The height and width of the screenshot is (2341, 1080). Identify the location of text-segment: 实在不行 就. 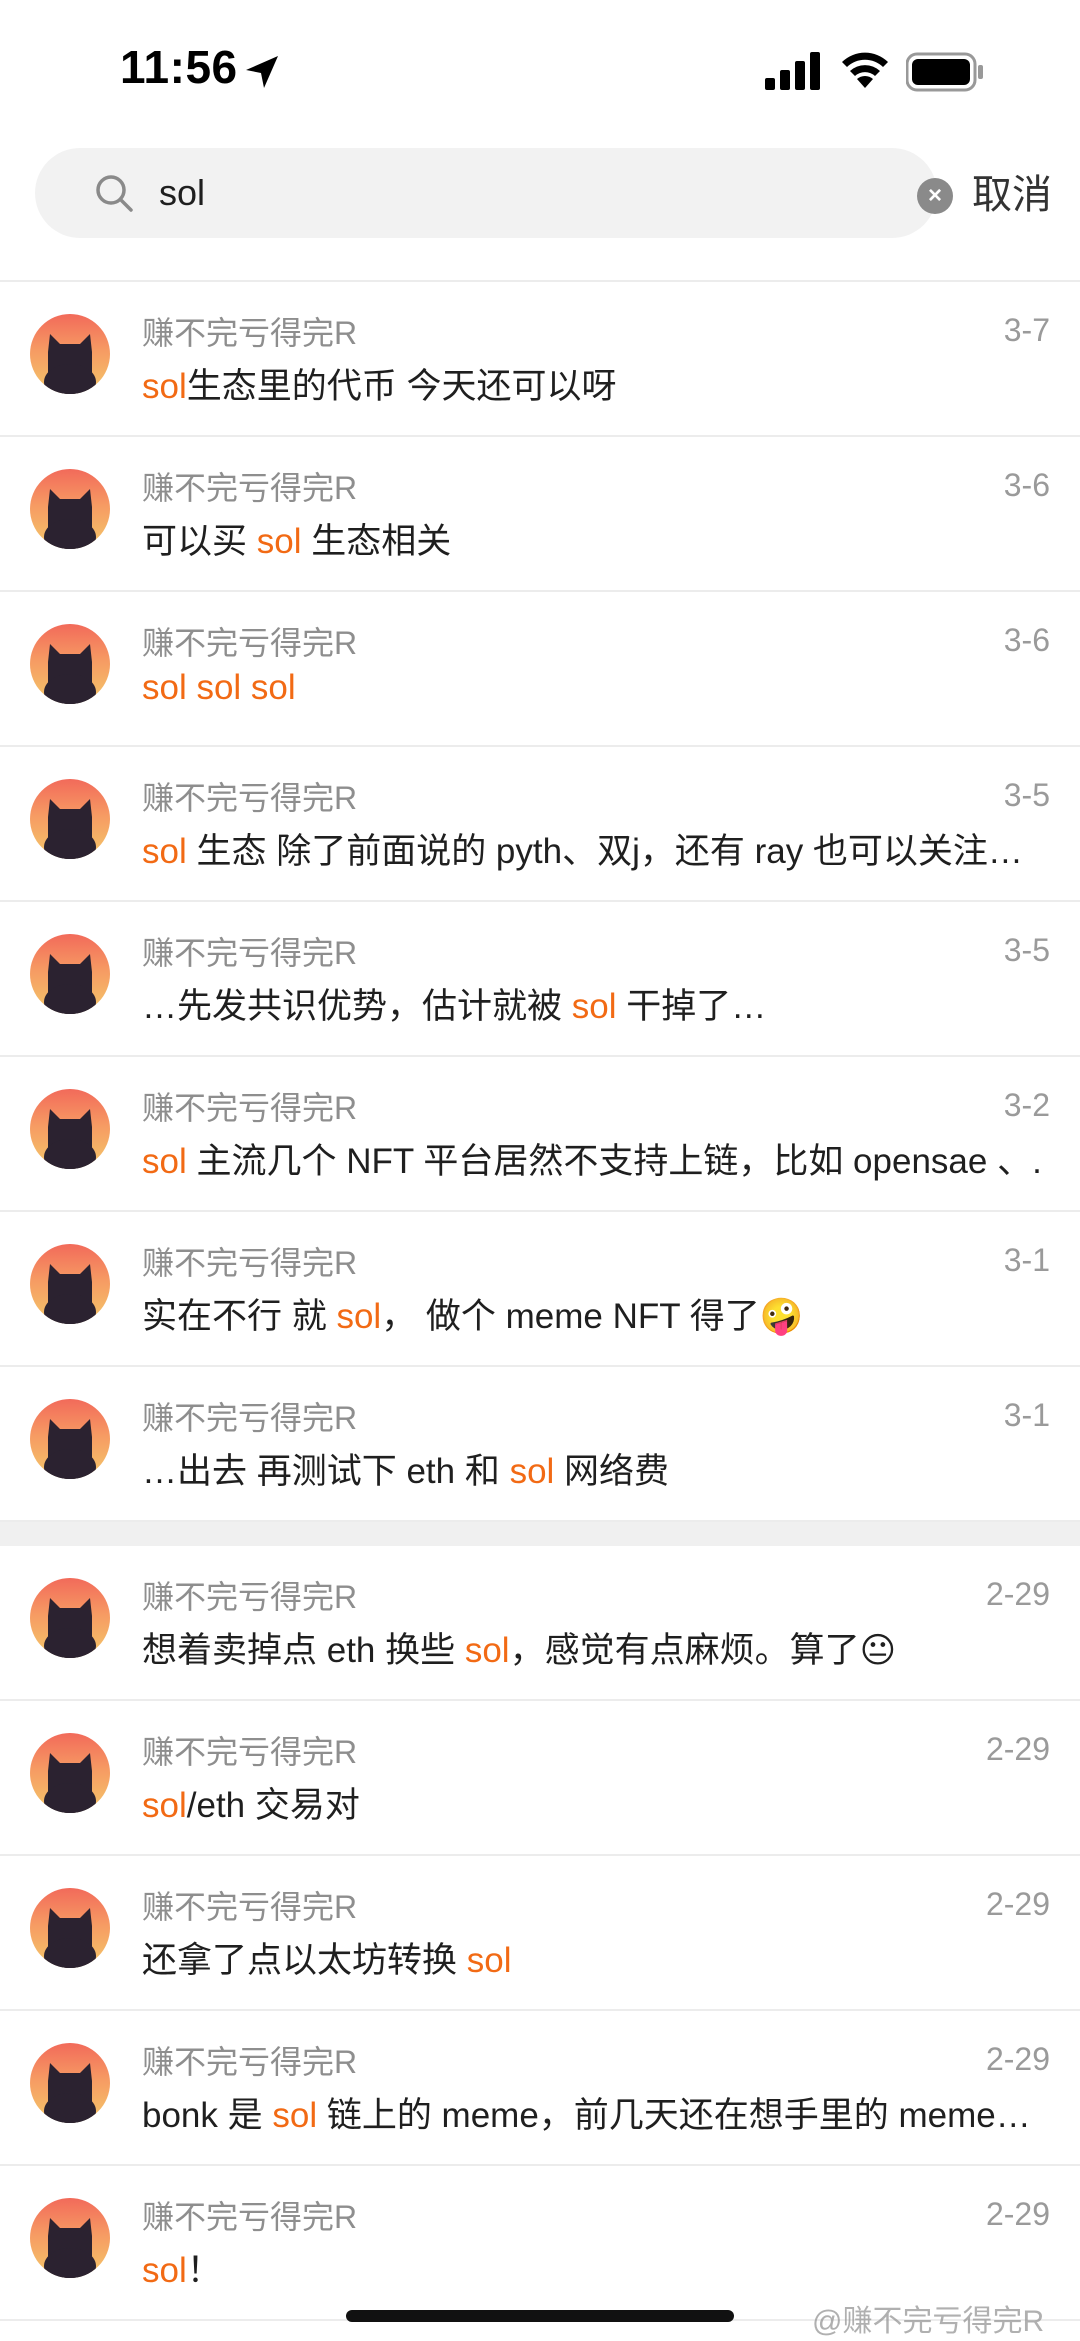
(239, 1316).